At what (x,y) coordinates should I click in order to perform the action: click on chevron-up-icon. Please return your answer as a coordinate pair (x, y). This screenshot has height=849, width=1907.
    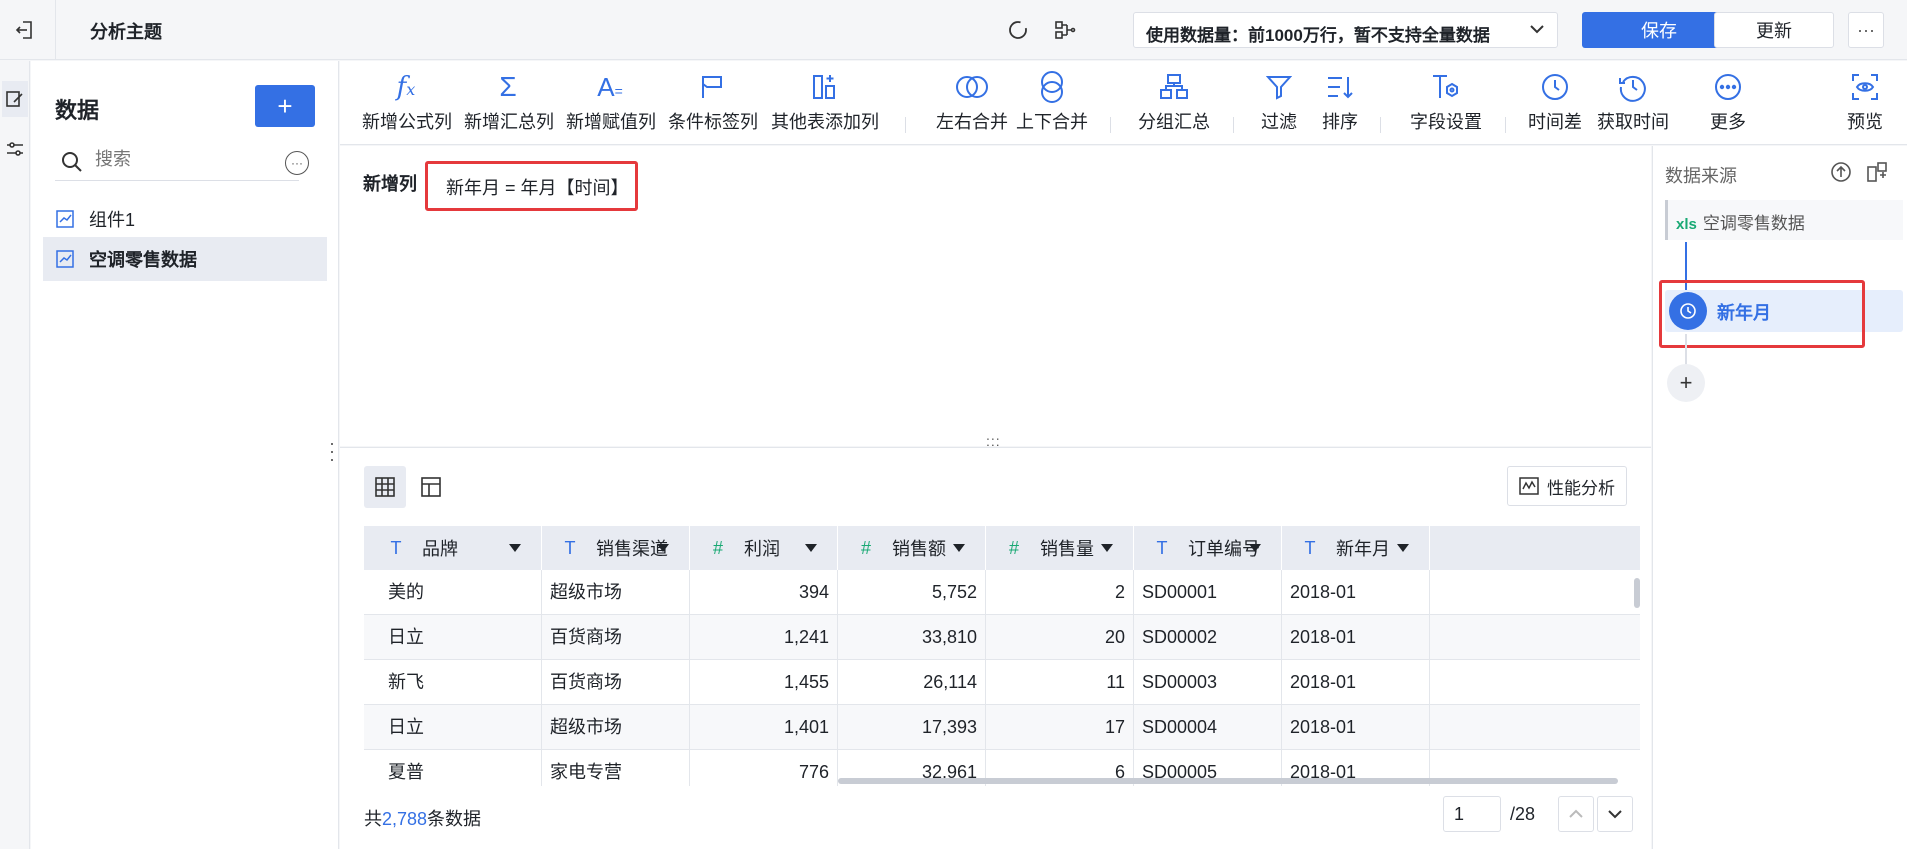
    Looking at the image, I should click on (1576, 814).